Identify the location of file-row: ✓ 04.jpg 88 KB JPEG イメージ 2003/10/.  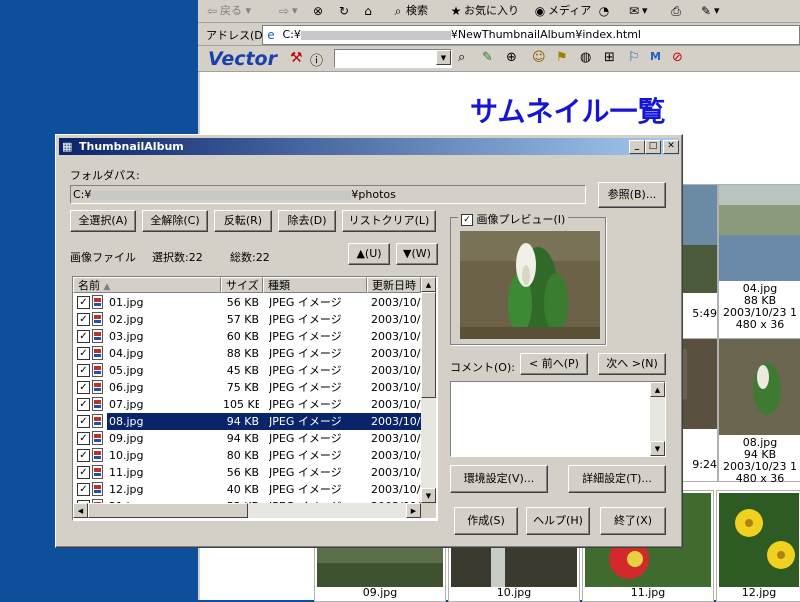
(247, 353).